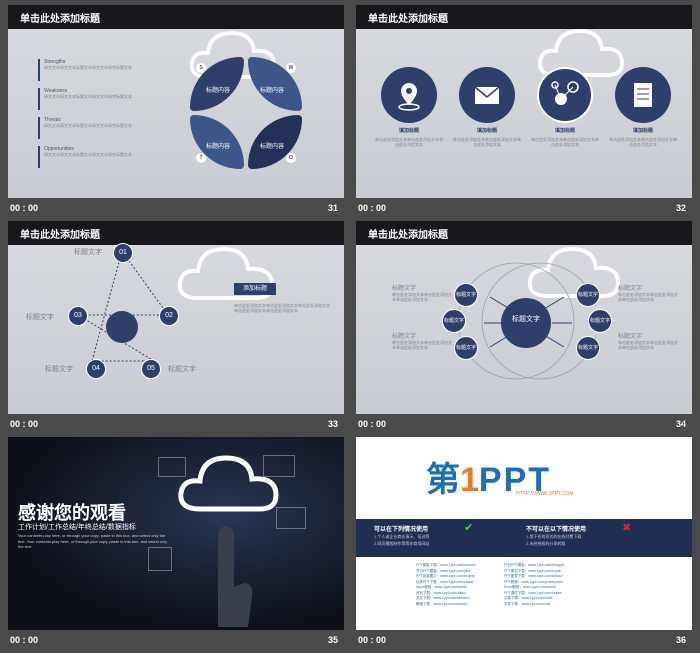 The height and width of the screenshot is (653, 700). Describe the element at coordinates (524, 424) in the screenshot. I see `slide-footer: 00 : 00 34` at that location.